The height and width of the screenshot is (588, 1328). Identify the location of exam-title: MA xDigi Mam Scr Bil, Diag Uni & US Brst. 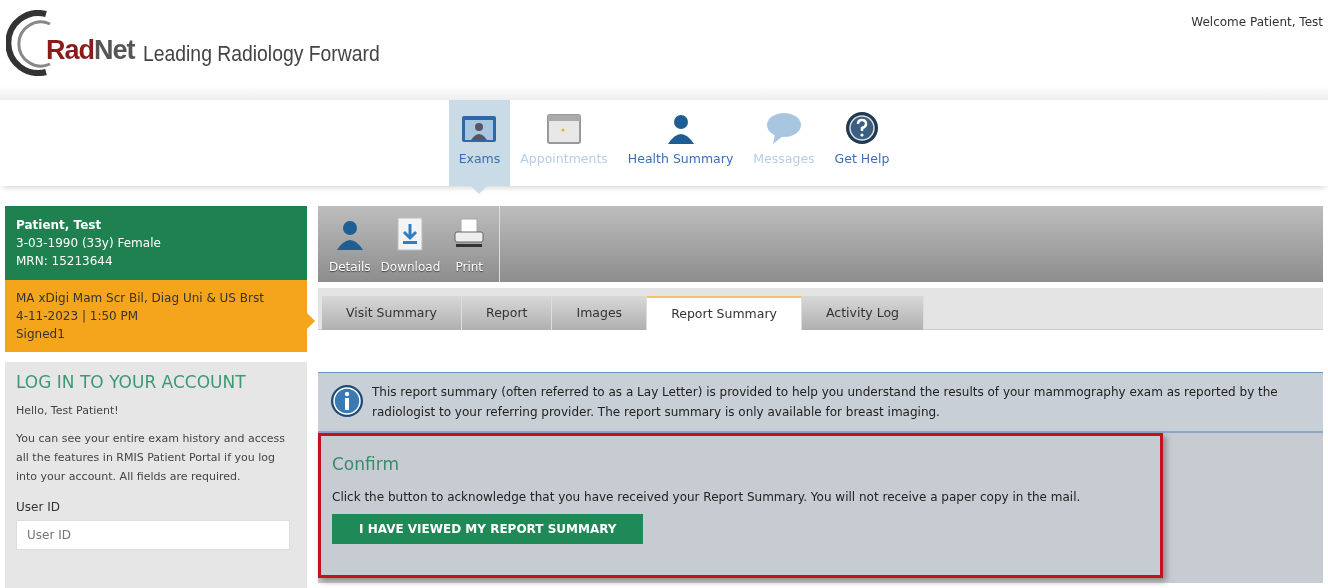
(140, 298).